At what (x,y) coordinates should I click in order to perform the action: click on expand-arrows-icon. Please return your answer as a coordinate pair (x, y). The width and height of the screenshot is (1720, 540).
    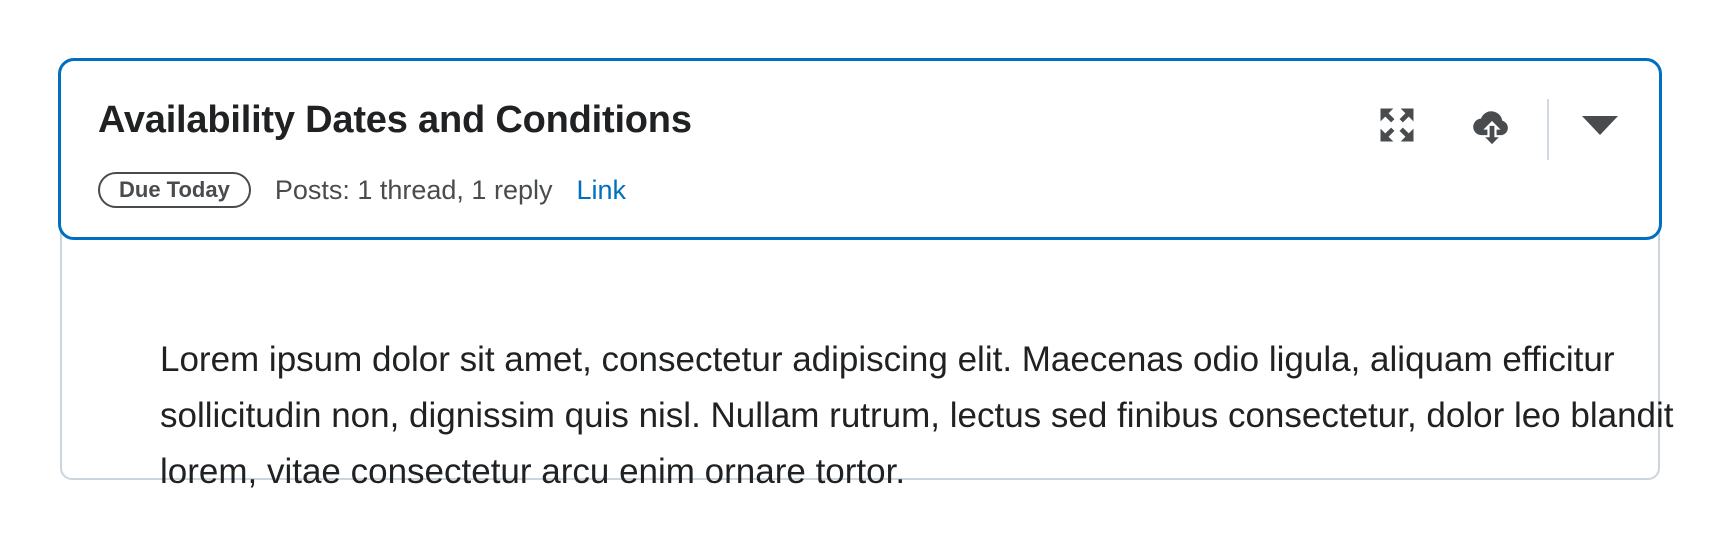
    Looking at the image, I should click on (1397, 125).